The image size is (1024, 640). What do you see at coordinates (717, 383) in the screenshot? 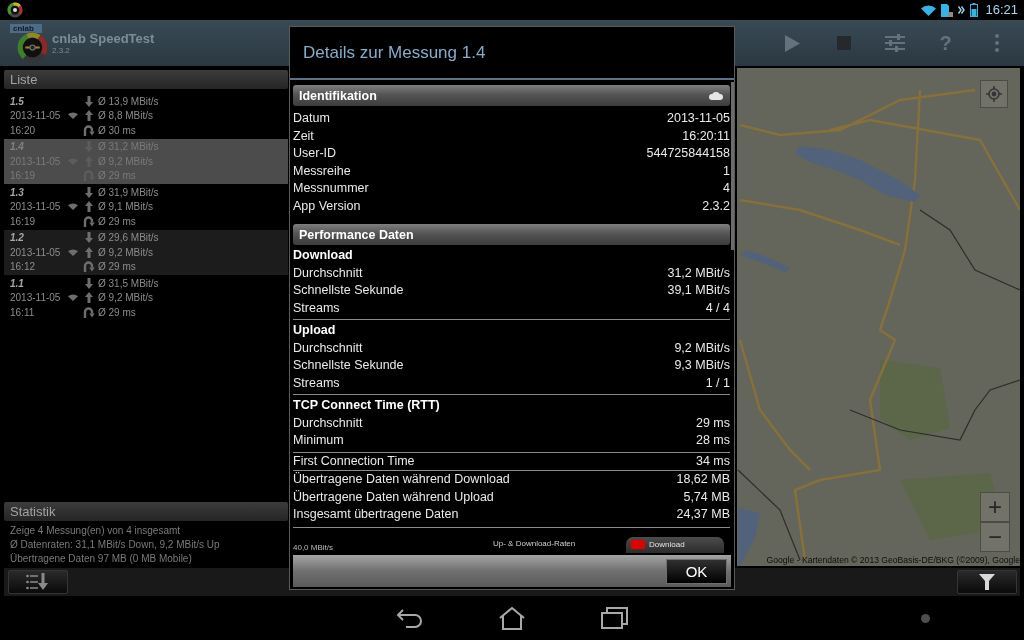
I see `detail-value: 1 / 1` at bounding box center [717, 383].